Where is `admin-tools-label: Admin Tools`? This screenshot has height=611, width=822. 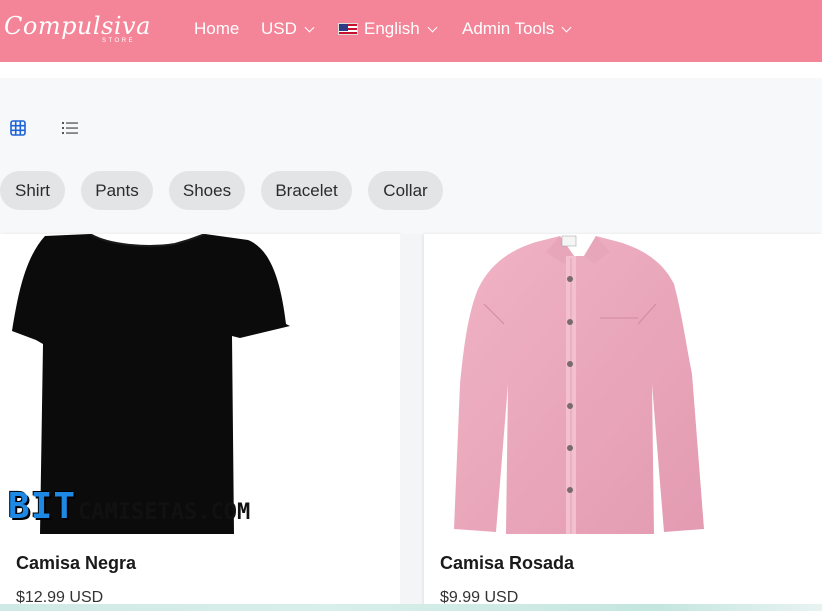 admin-tools-label: Admin Tools is located at coordinates (508, 28).